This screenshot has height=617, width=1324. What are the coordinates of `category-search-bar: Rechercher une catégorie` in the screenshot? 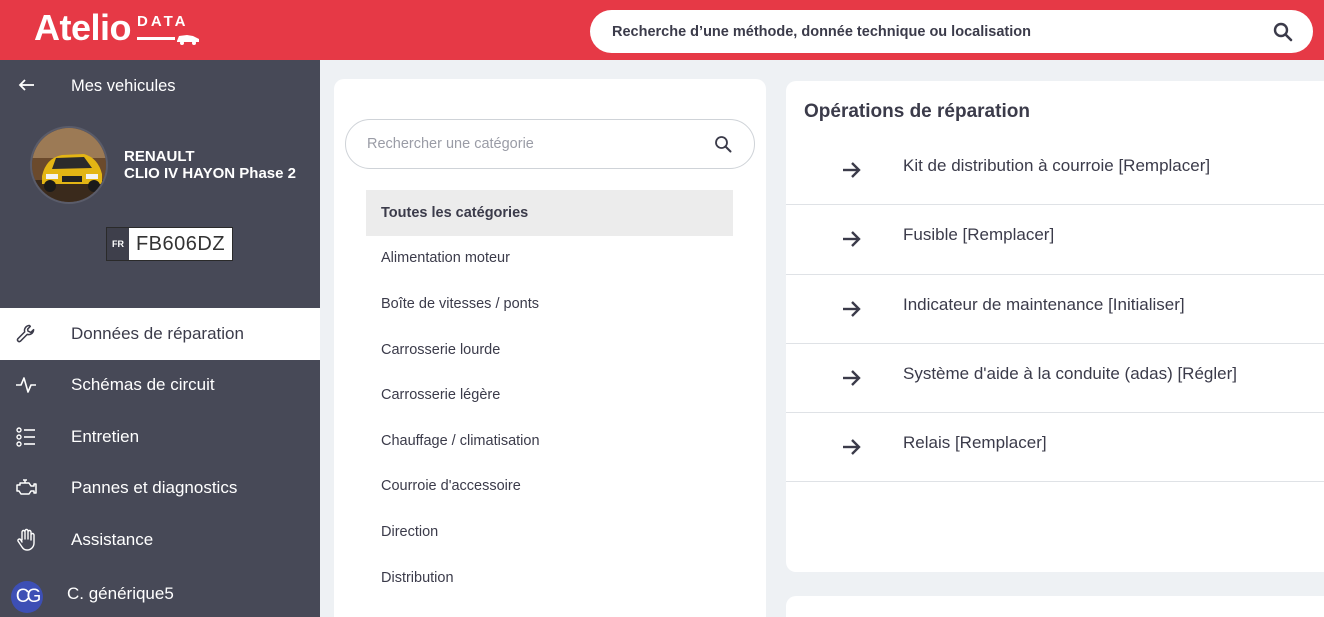 It's located at (550, 144).